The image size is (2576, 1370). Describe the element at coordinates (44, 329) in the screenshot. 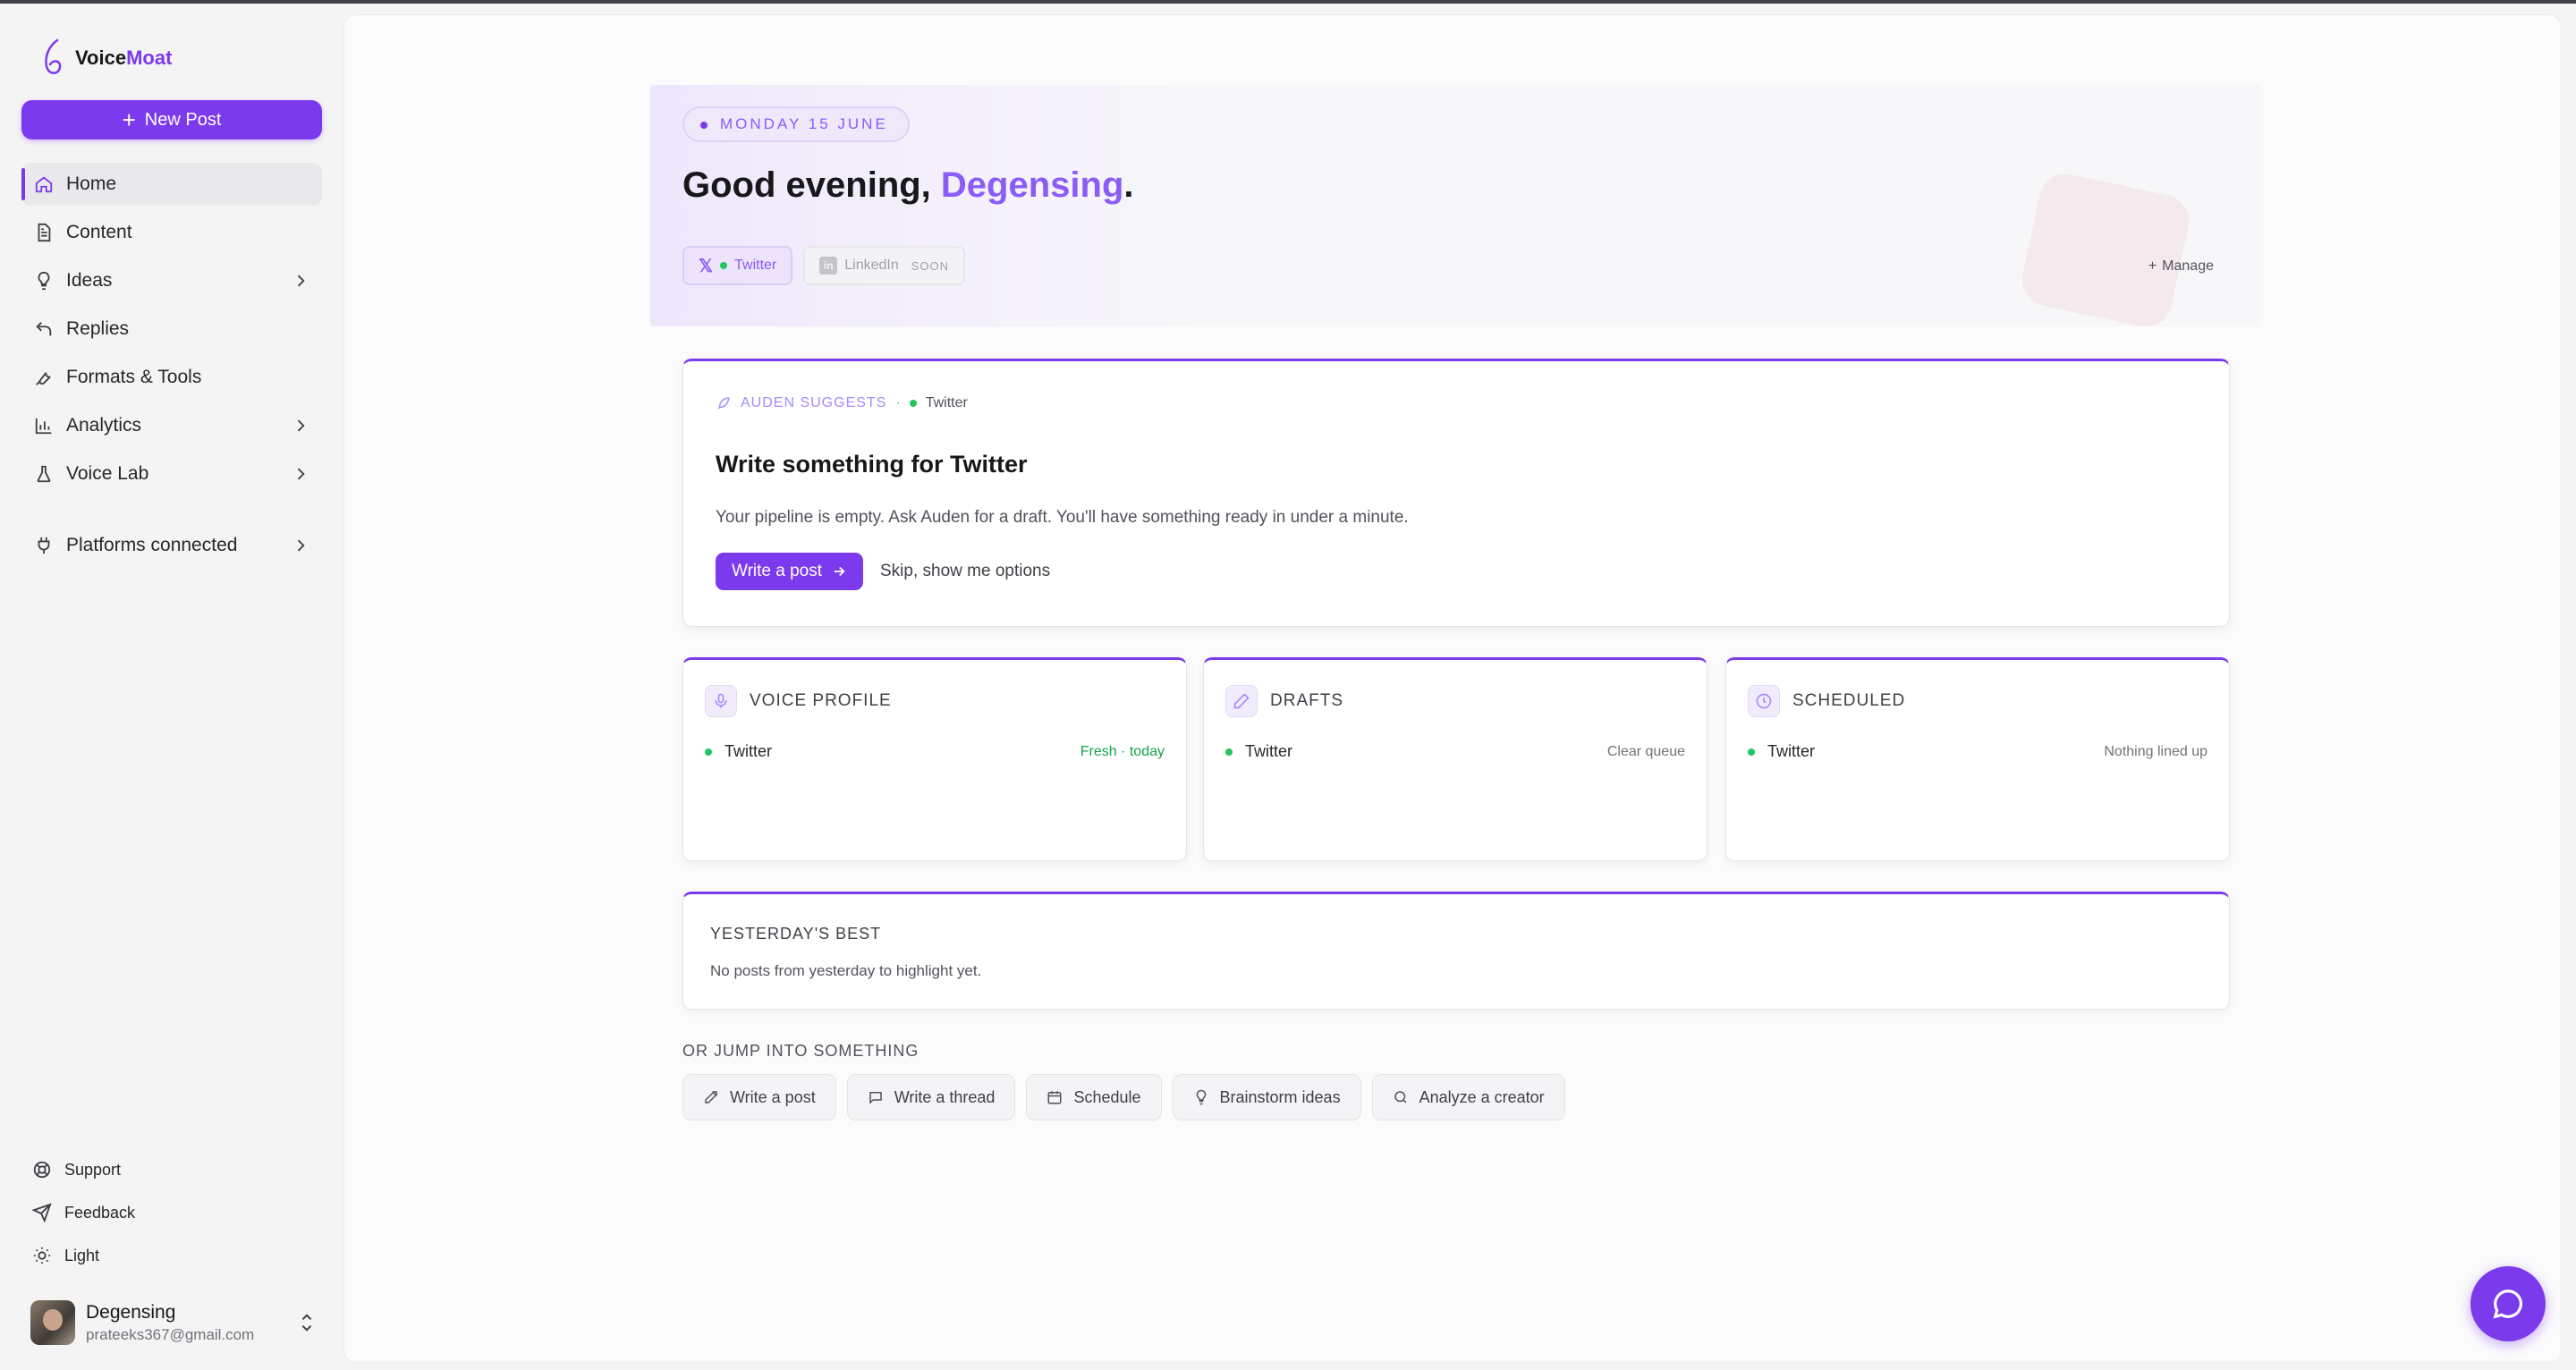

I see `reply-icon` at that location.